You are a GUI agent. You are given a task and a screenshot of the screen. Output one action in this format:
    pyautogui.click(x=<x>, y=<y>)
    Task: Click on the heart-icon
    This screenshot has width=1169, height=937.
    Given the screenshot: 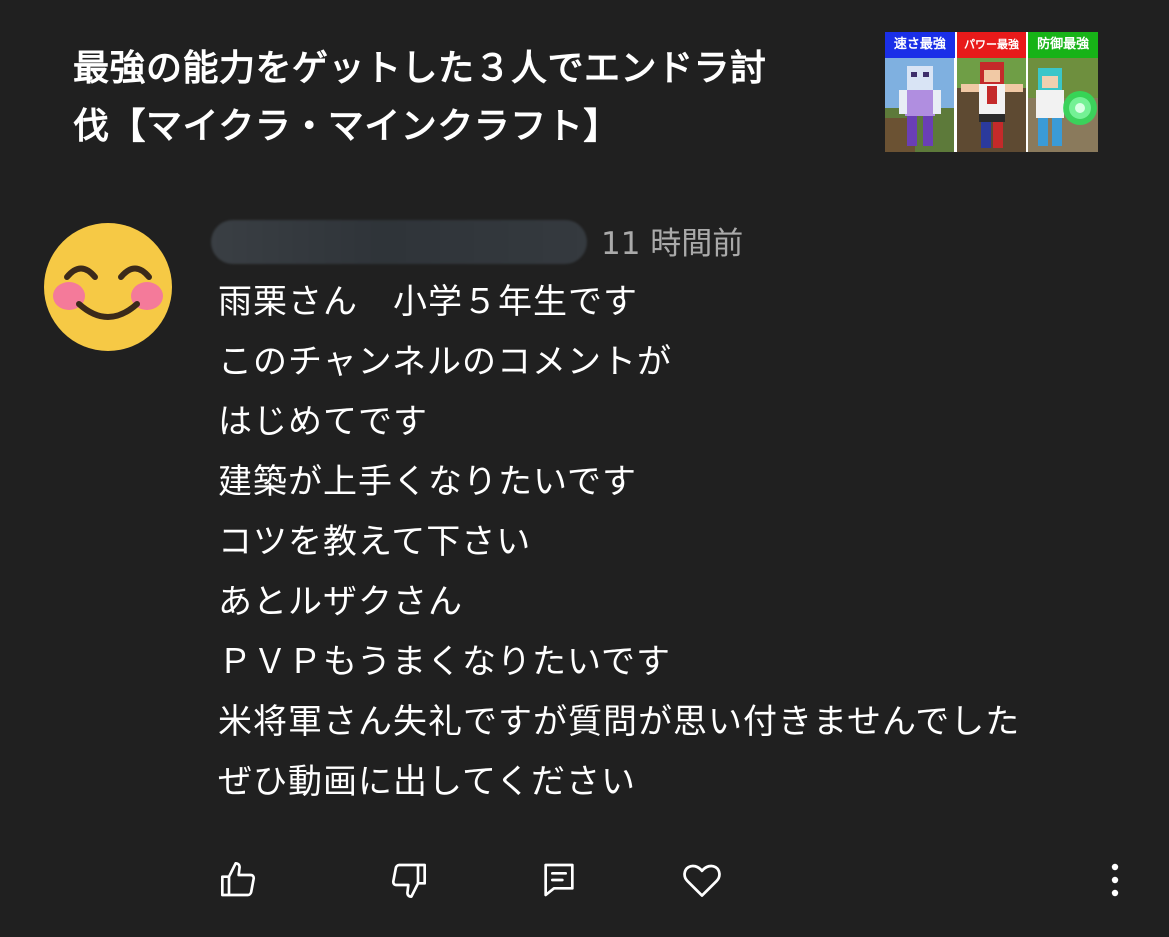 What is the action you would take?
    pyautogui.click(x=702, y=880)
    